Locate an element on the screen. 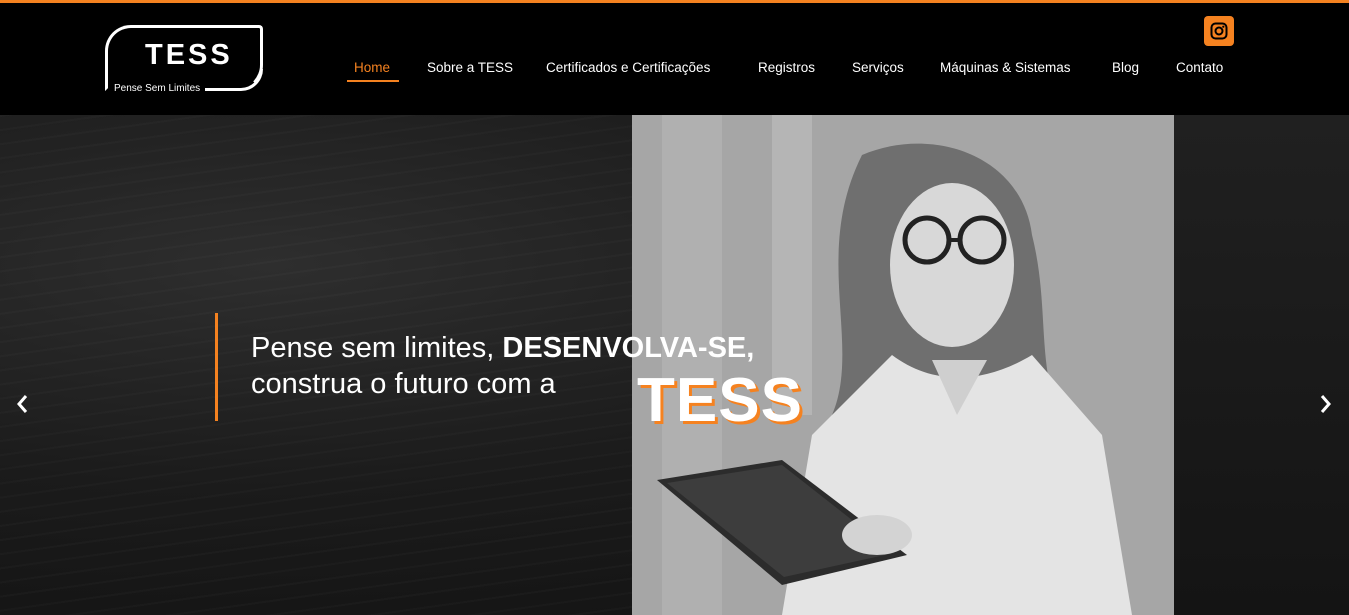 The width and height of the screenshot is (1349, 615). nav-contato: Contato is located at coordinates (1199, 67).